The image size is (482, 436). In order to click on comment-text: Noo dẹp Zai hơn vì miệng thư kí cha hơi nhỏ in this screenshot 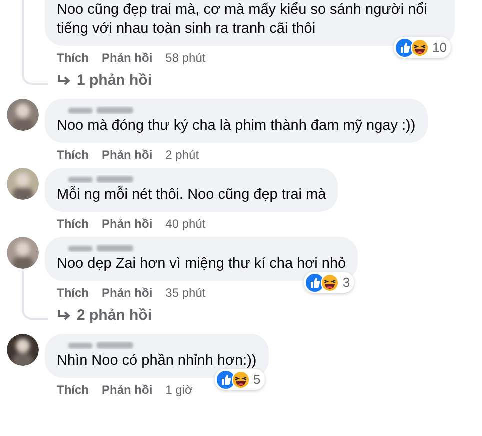, I will do `click(201, 264)`.